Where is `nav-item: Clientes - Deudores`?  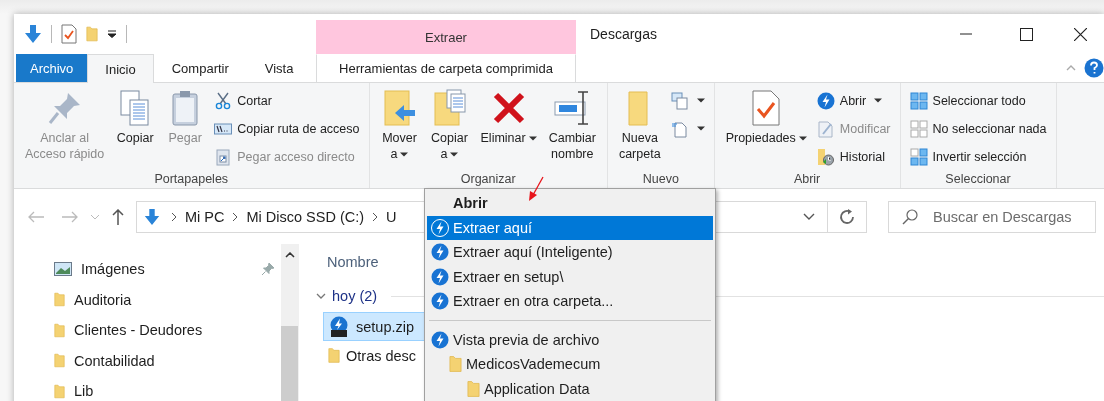
nav-item: Clientes - Deudores is located at coordinates (167, 330).